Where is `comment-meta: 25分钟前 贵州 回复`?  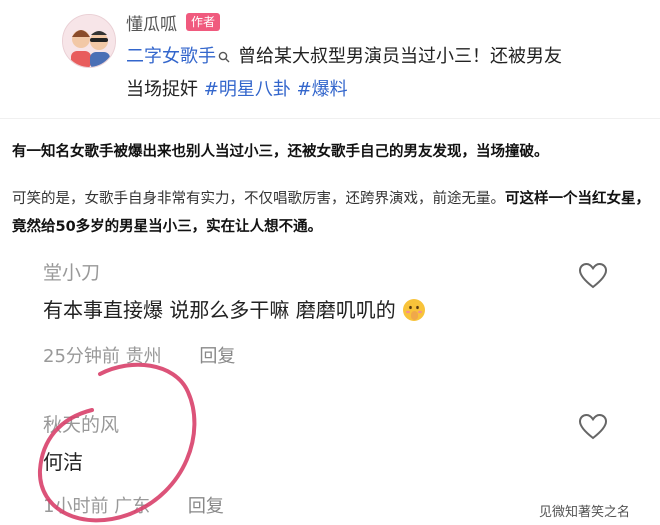
comment-meta: 25分钟前 贵州 回复 is located at coordinates (139, 355).